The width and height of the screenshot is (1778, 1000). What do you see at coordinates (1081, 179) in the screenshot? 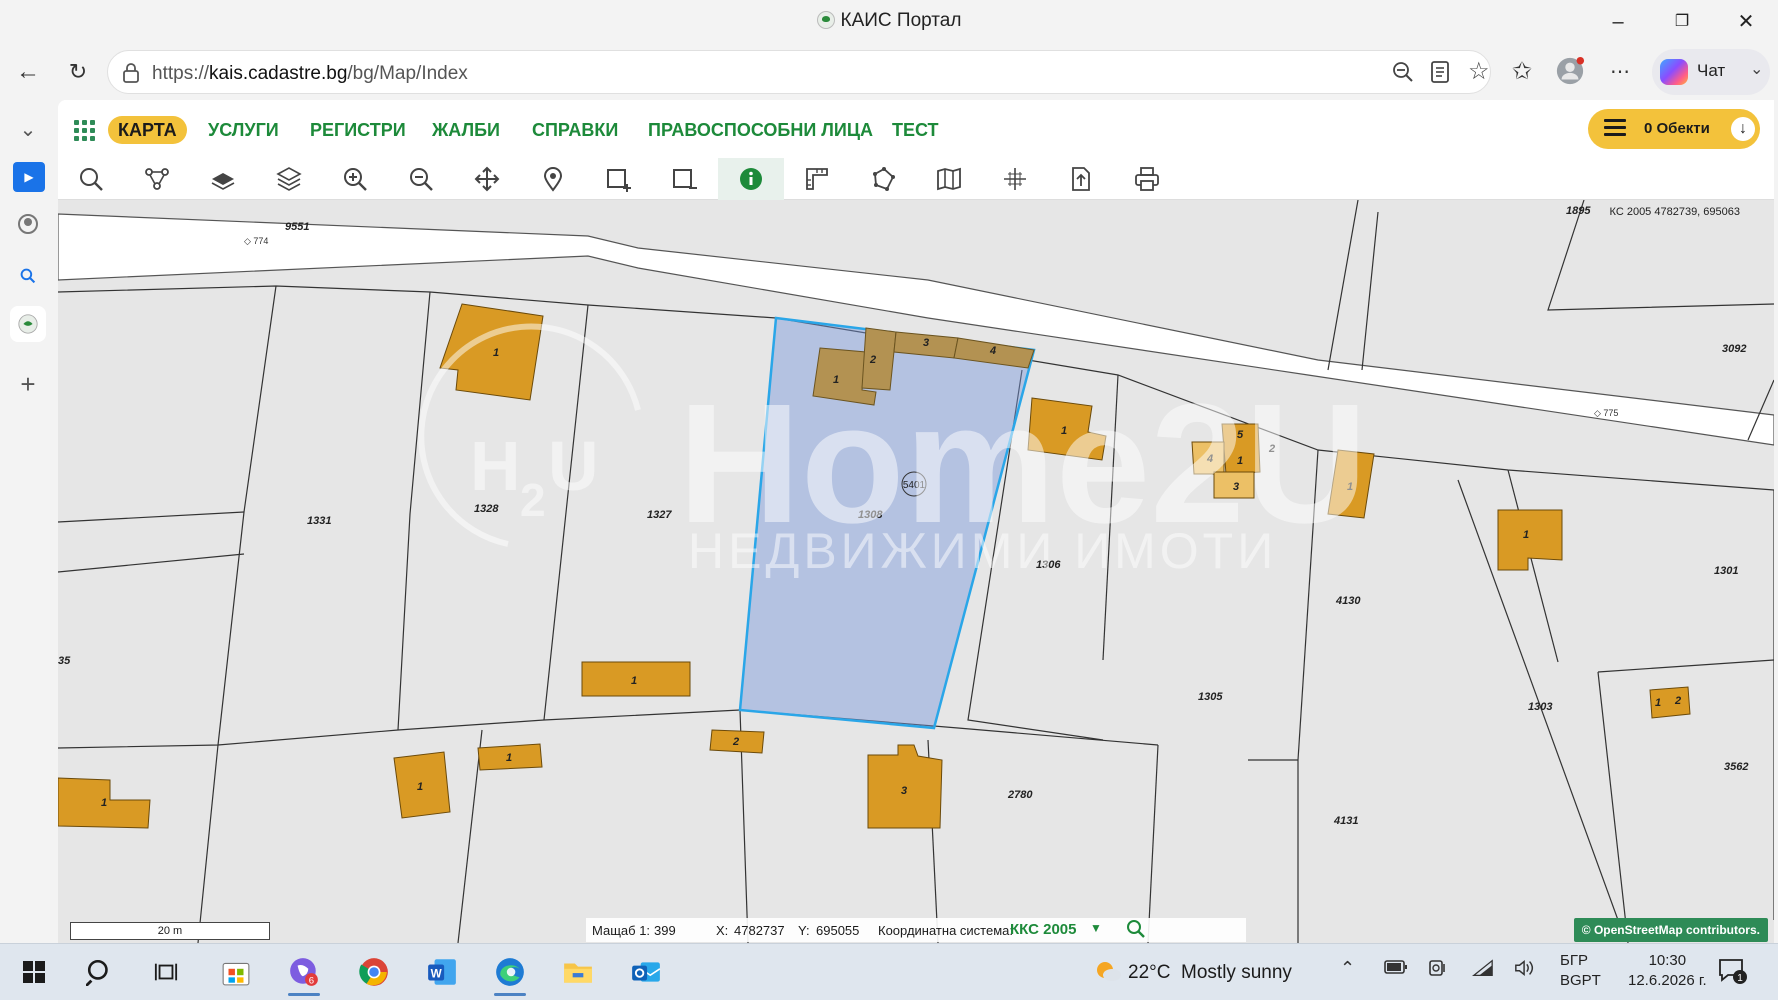
I see `export-icon` at bounding box center [1081, 179].